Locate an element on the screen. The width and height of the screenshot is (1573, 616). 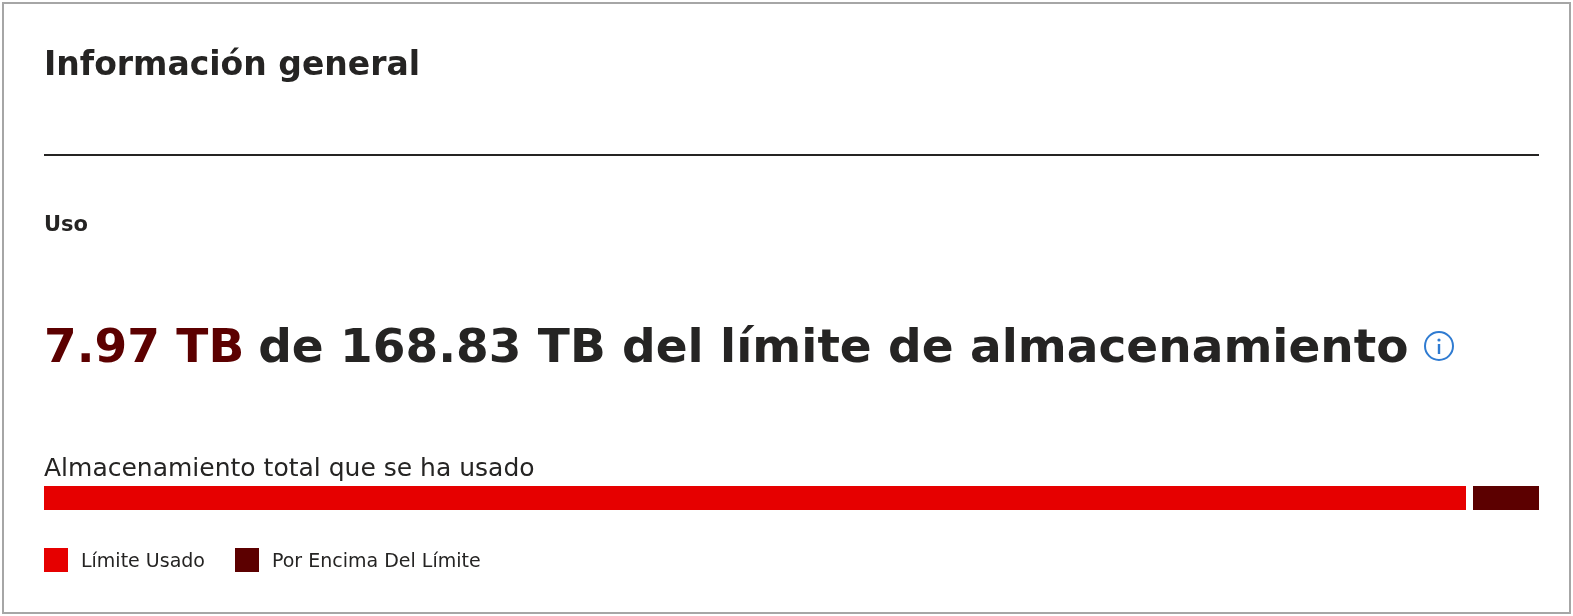
bar-label: Almacenamiento total que se ha usado is located at coordinates (289, 467).